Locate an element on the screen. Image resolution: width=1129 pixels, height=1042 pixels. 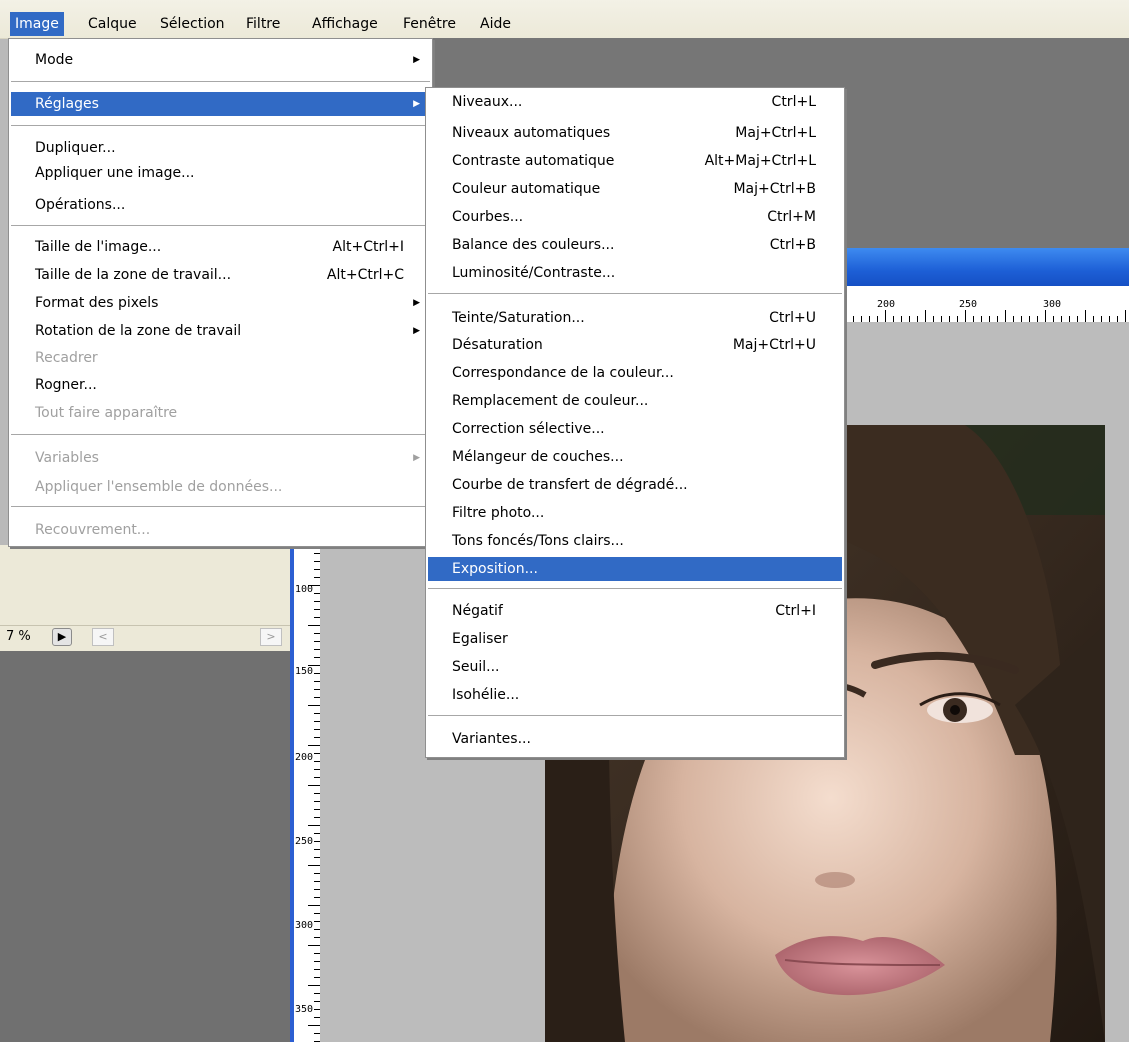
menu-selection: Sélection is located at coordinates (192, 24).